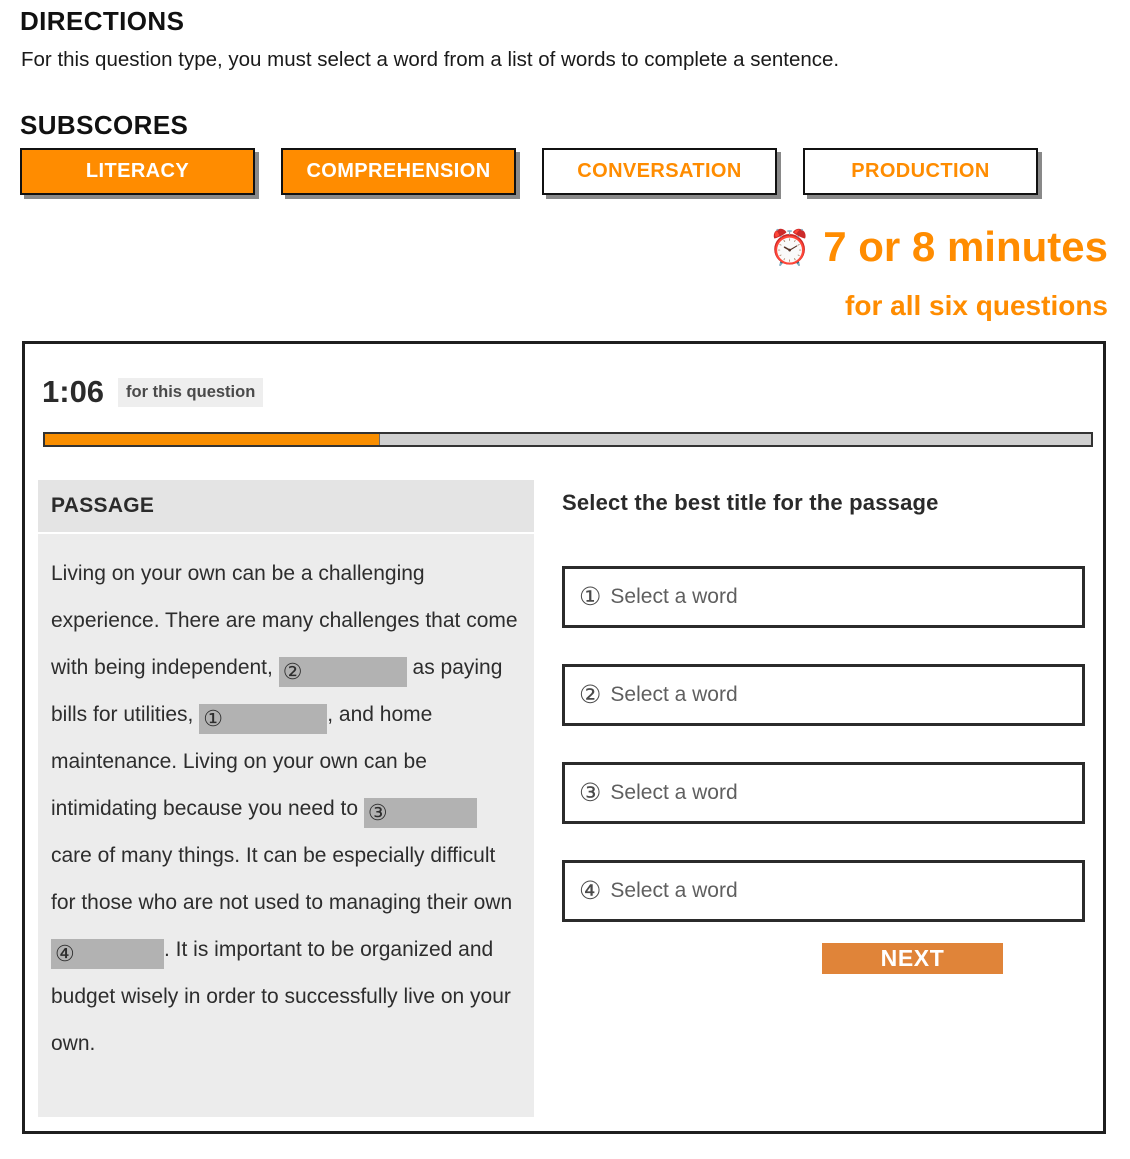 This screenshot has height=1159, width=1130. What do you see at coordinates (823, 793) in the screenshot?
I see `answer-option-3: ③ Select a word` at bounding box center [823, 793].